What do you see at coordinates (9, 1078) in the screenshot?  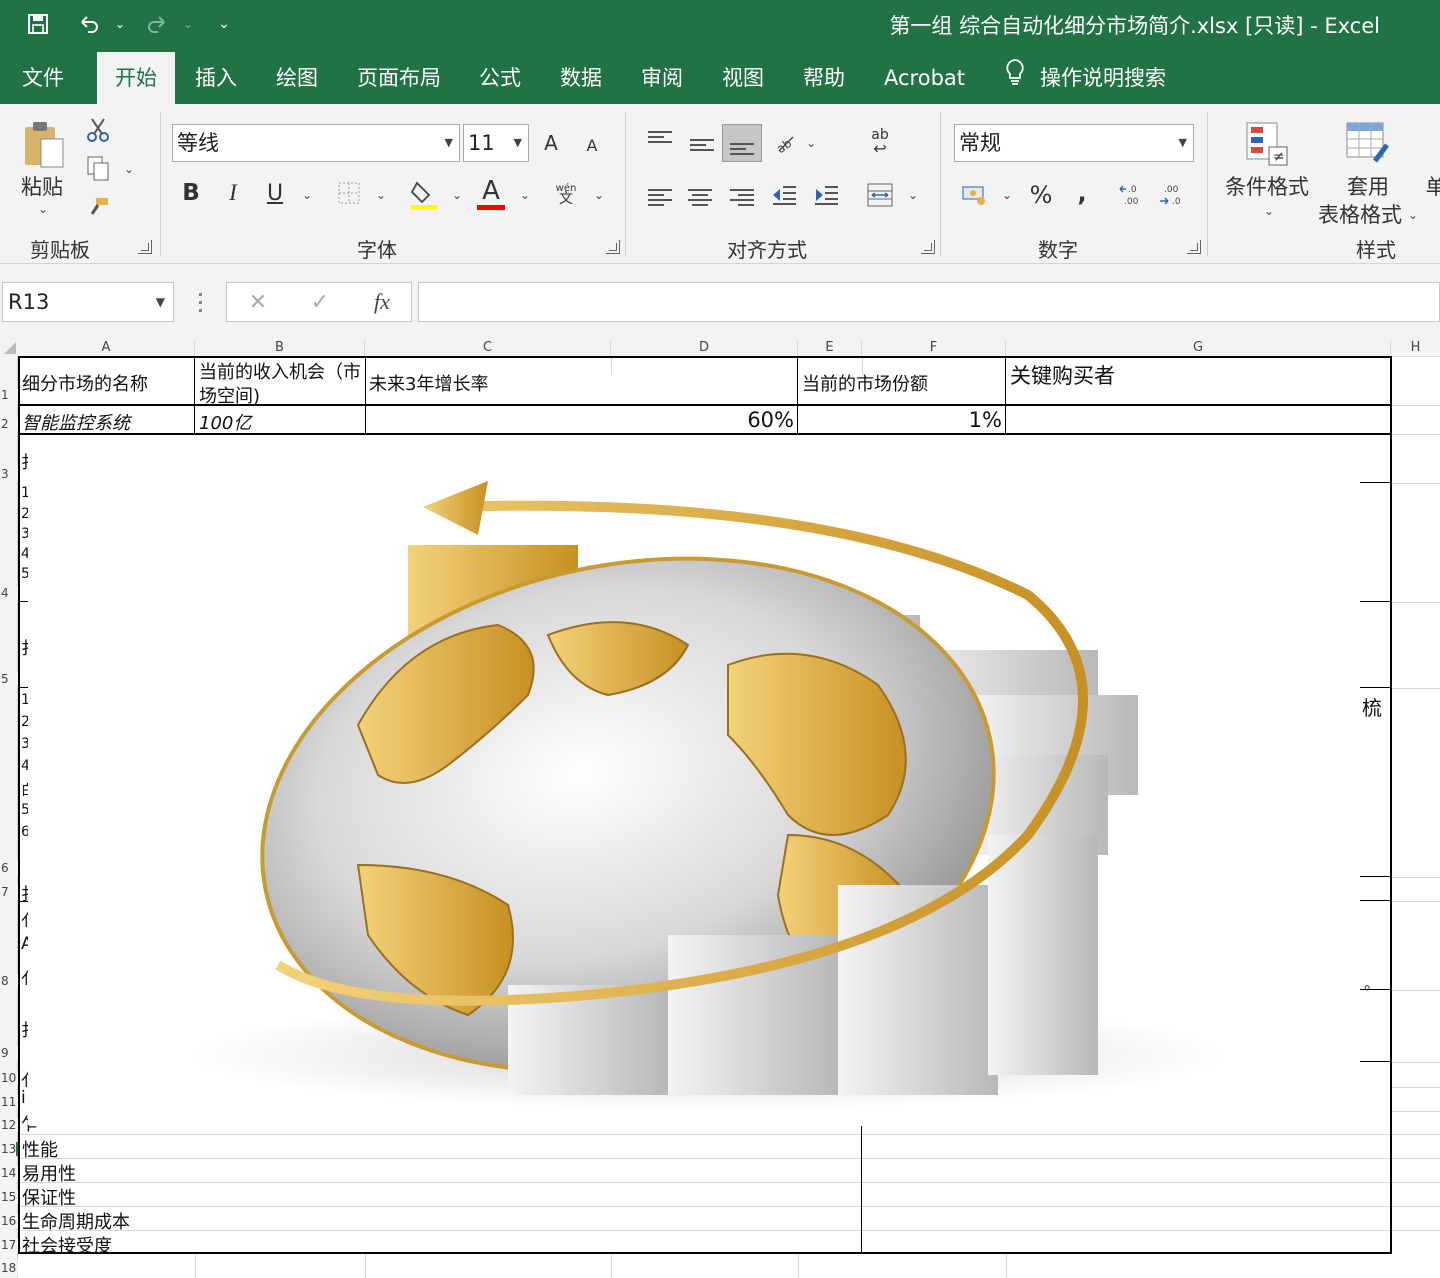 I see `row-header-10: 10` at bounding box center [9, 1078].